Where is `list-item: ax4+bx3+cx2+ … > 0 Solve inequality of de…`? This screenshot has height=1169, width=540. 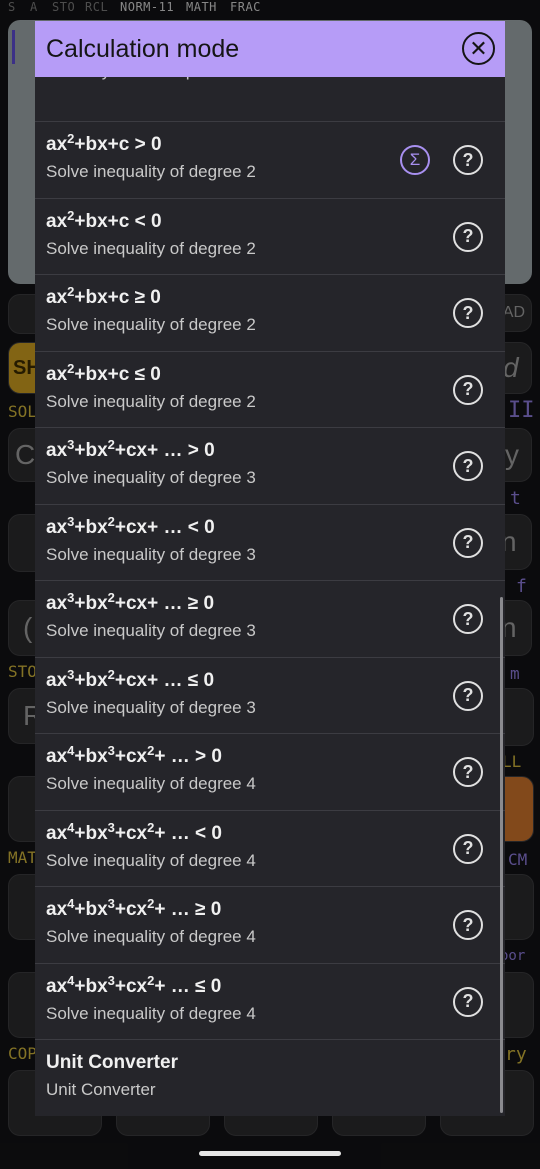 list-item: ax4+bx3+cx2+ … > 0 Solve inequality of de… is located at coordinates (270, 771).